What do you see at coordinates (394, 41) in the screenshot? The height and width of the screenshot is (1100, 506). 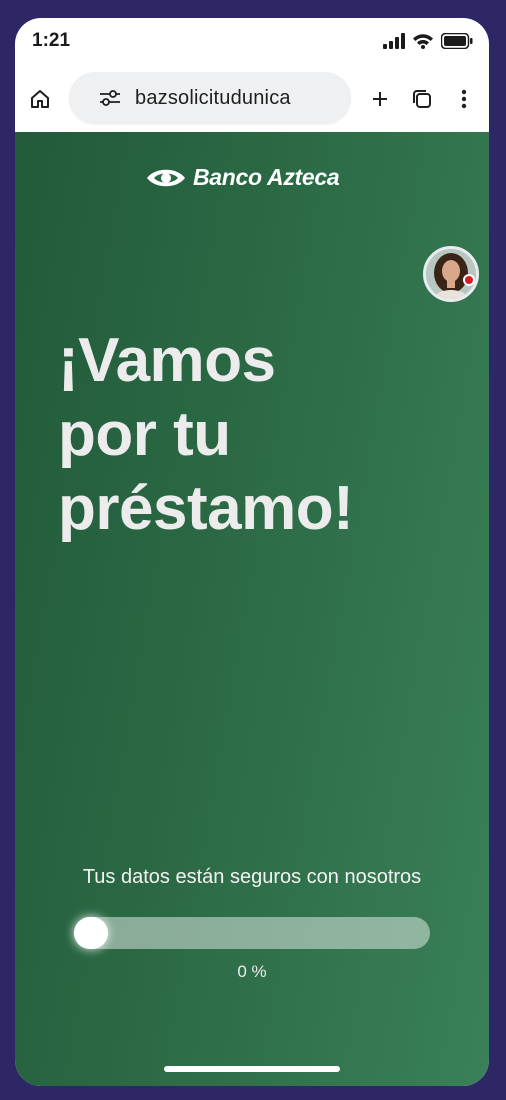 I see `signal-icon` at bounding box center [394, 41].